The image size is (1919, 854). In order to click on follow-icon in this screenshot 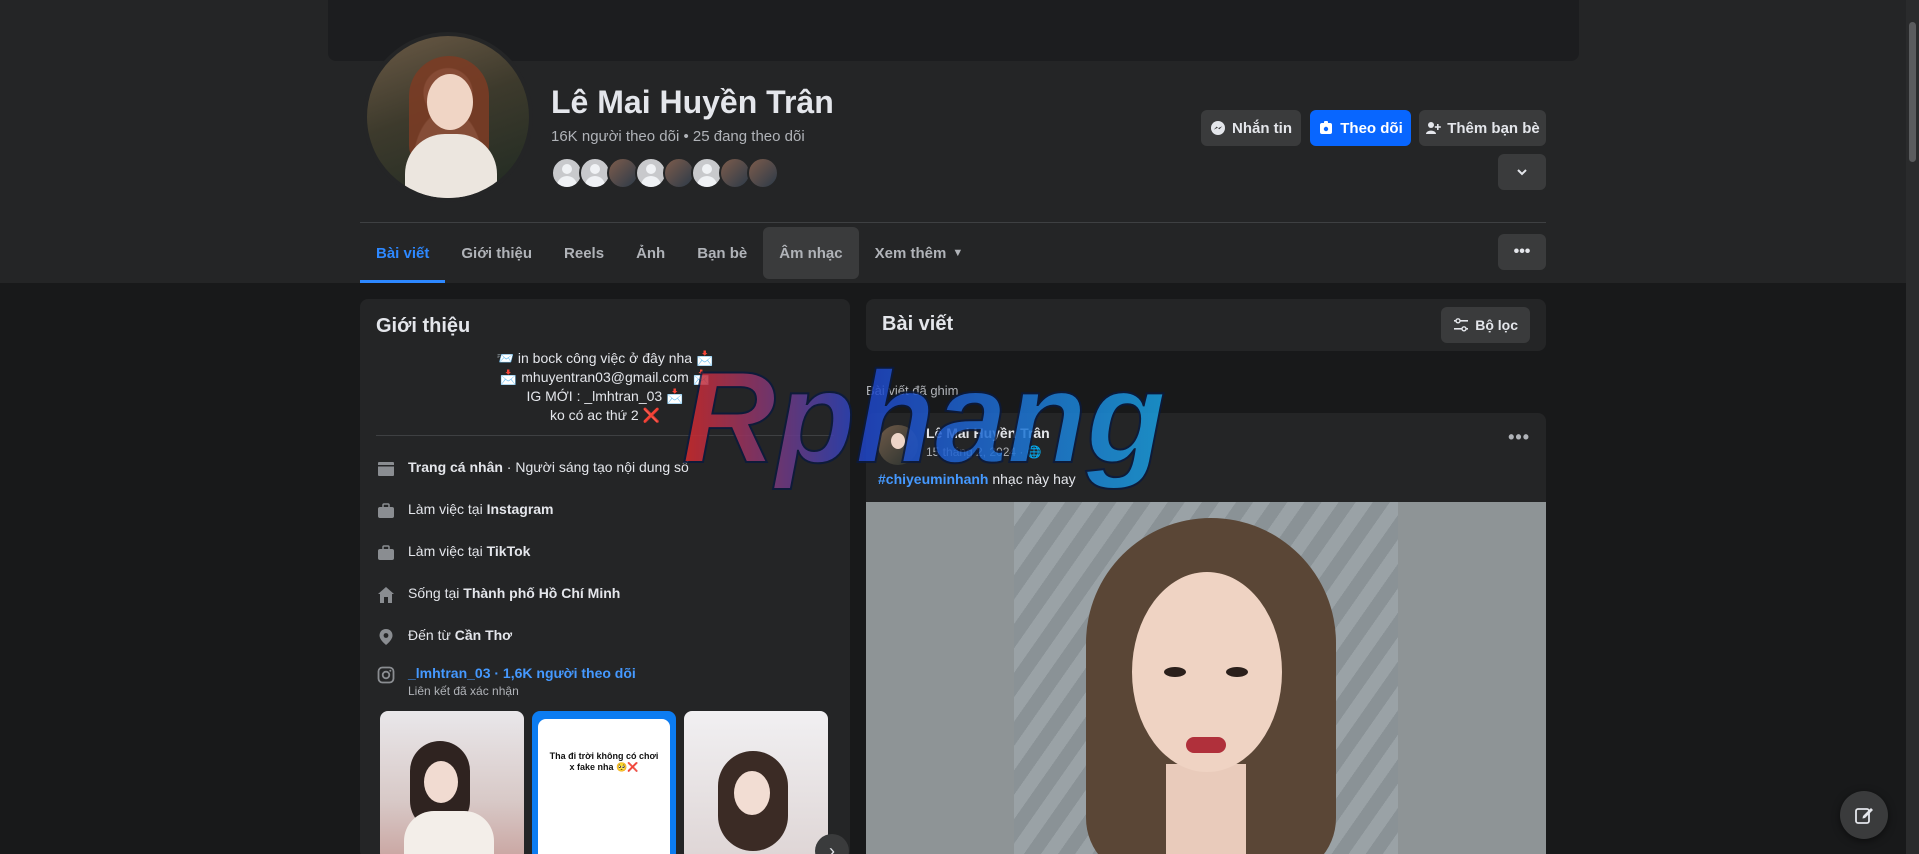, I will do `click(1326, 127)`.